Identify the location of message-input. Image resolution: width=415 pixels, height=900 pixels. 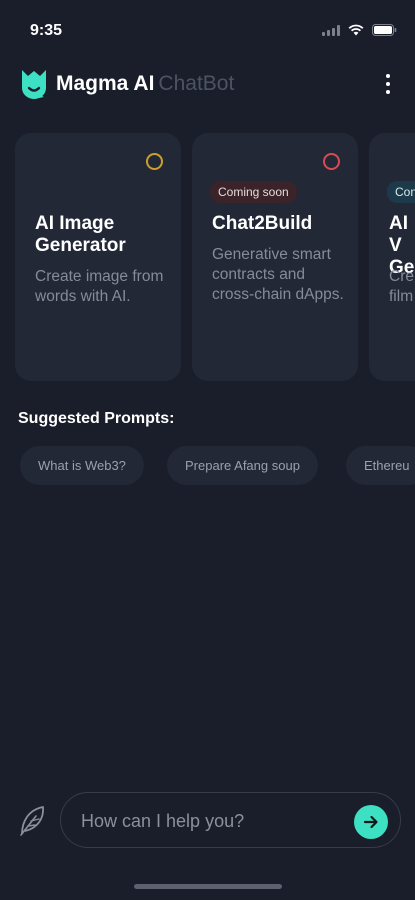
(211, 821).